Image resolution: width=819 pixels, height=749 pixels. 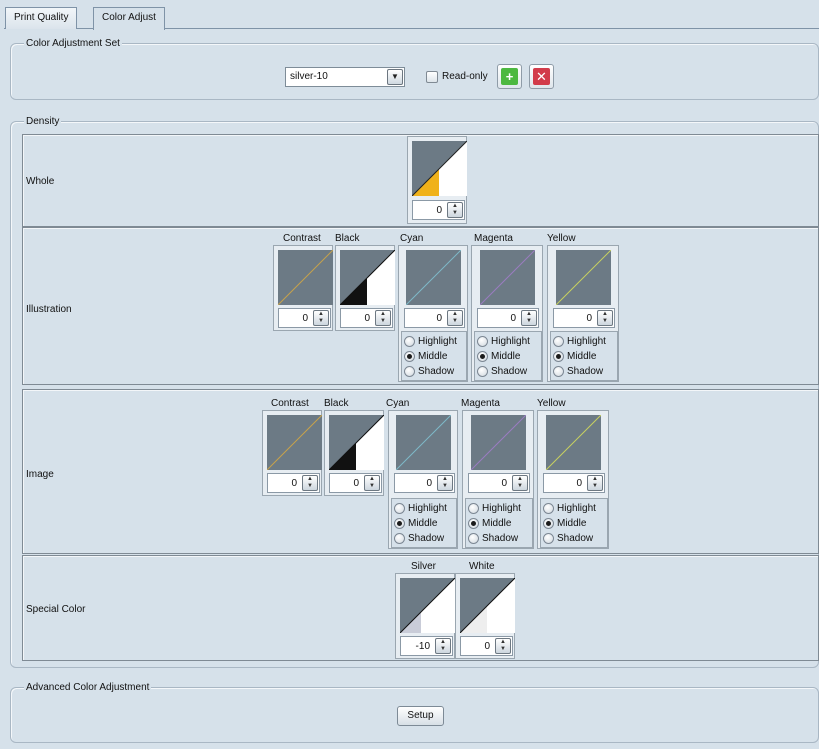 I want to click on whole-value-spinner: 0 ▲ ▼, so click(x=438, y=210).